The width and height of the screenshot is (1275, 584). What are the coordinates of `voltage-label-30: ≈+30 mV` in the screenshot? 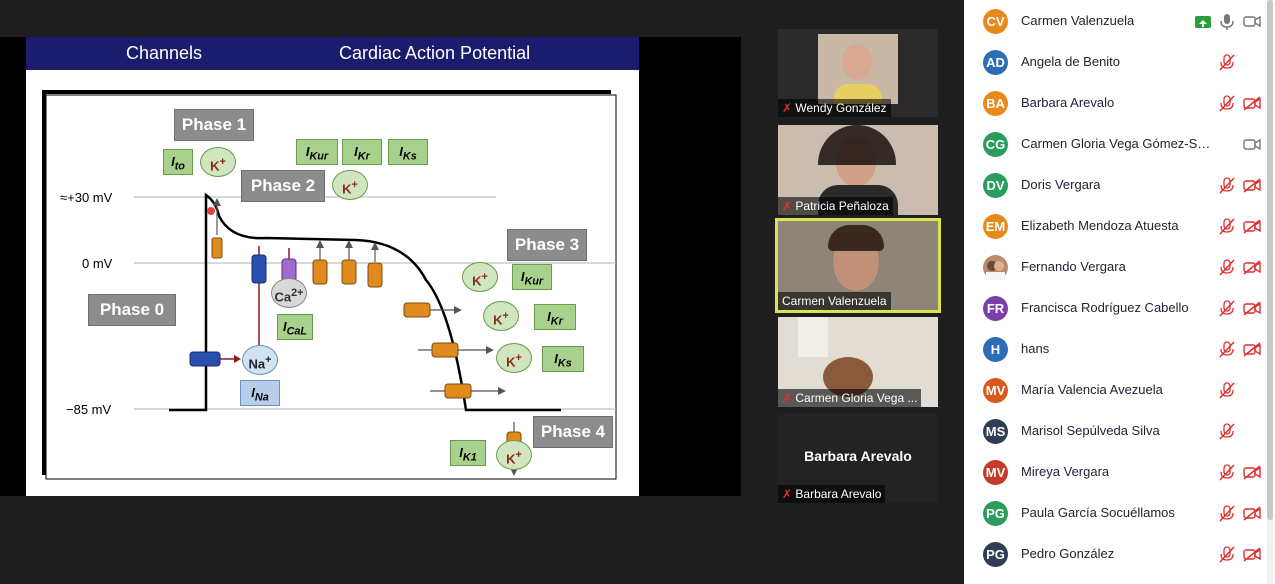 It's located at (86, 197).